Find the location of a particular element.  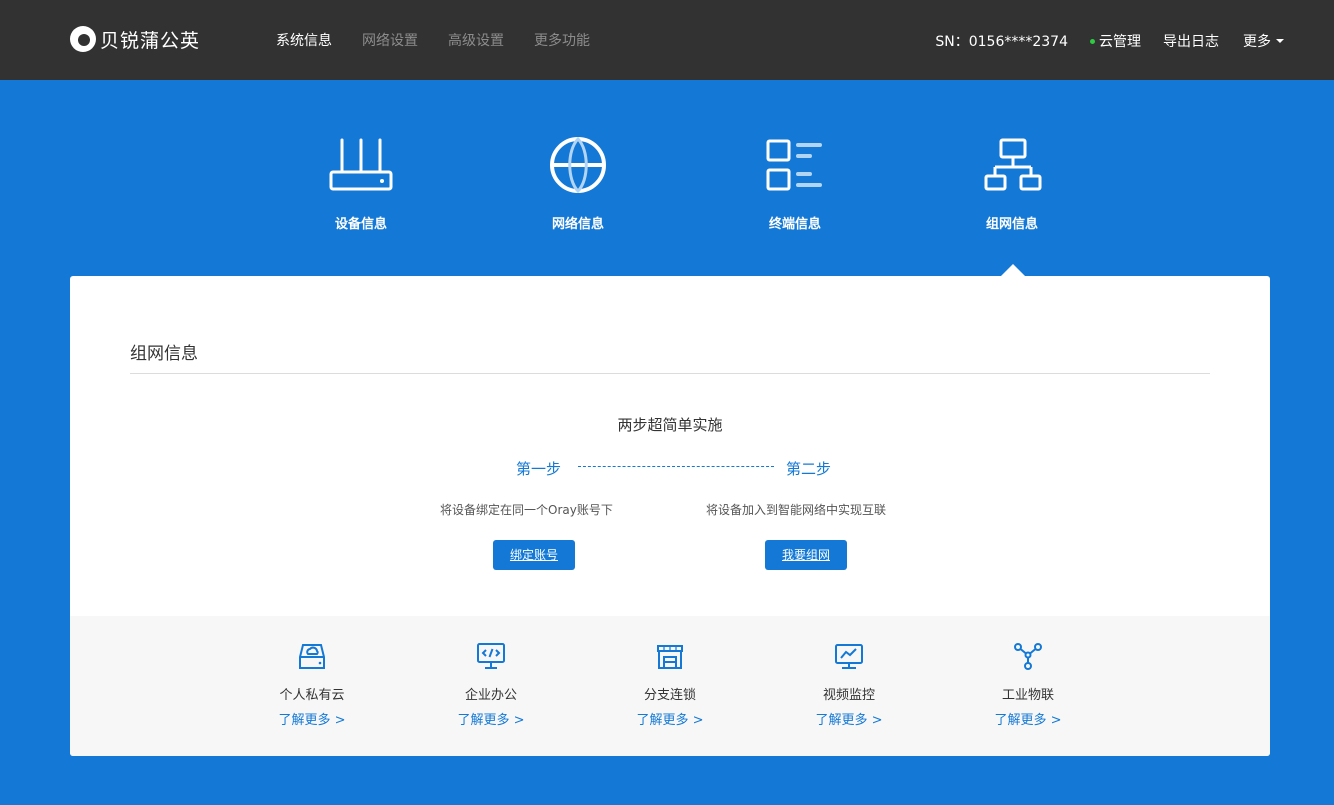

category-terminal-info: 终端信息 is located at coordinates (795, 181).